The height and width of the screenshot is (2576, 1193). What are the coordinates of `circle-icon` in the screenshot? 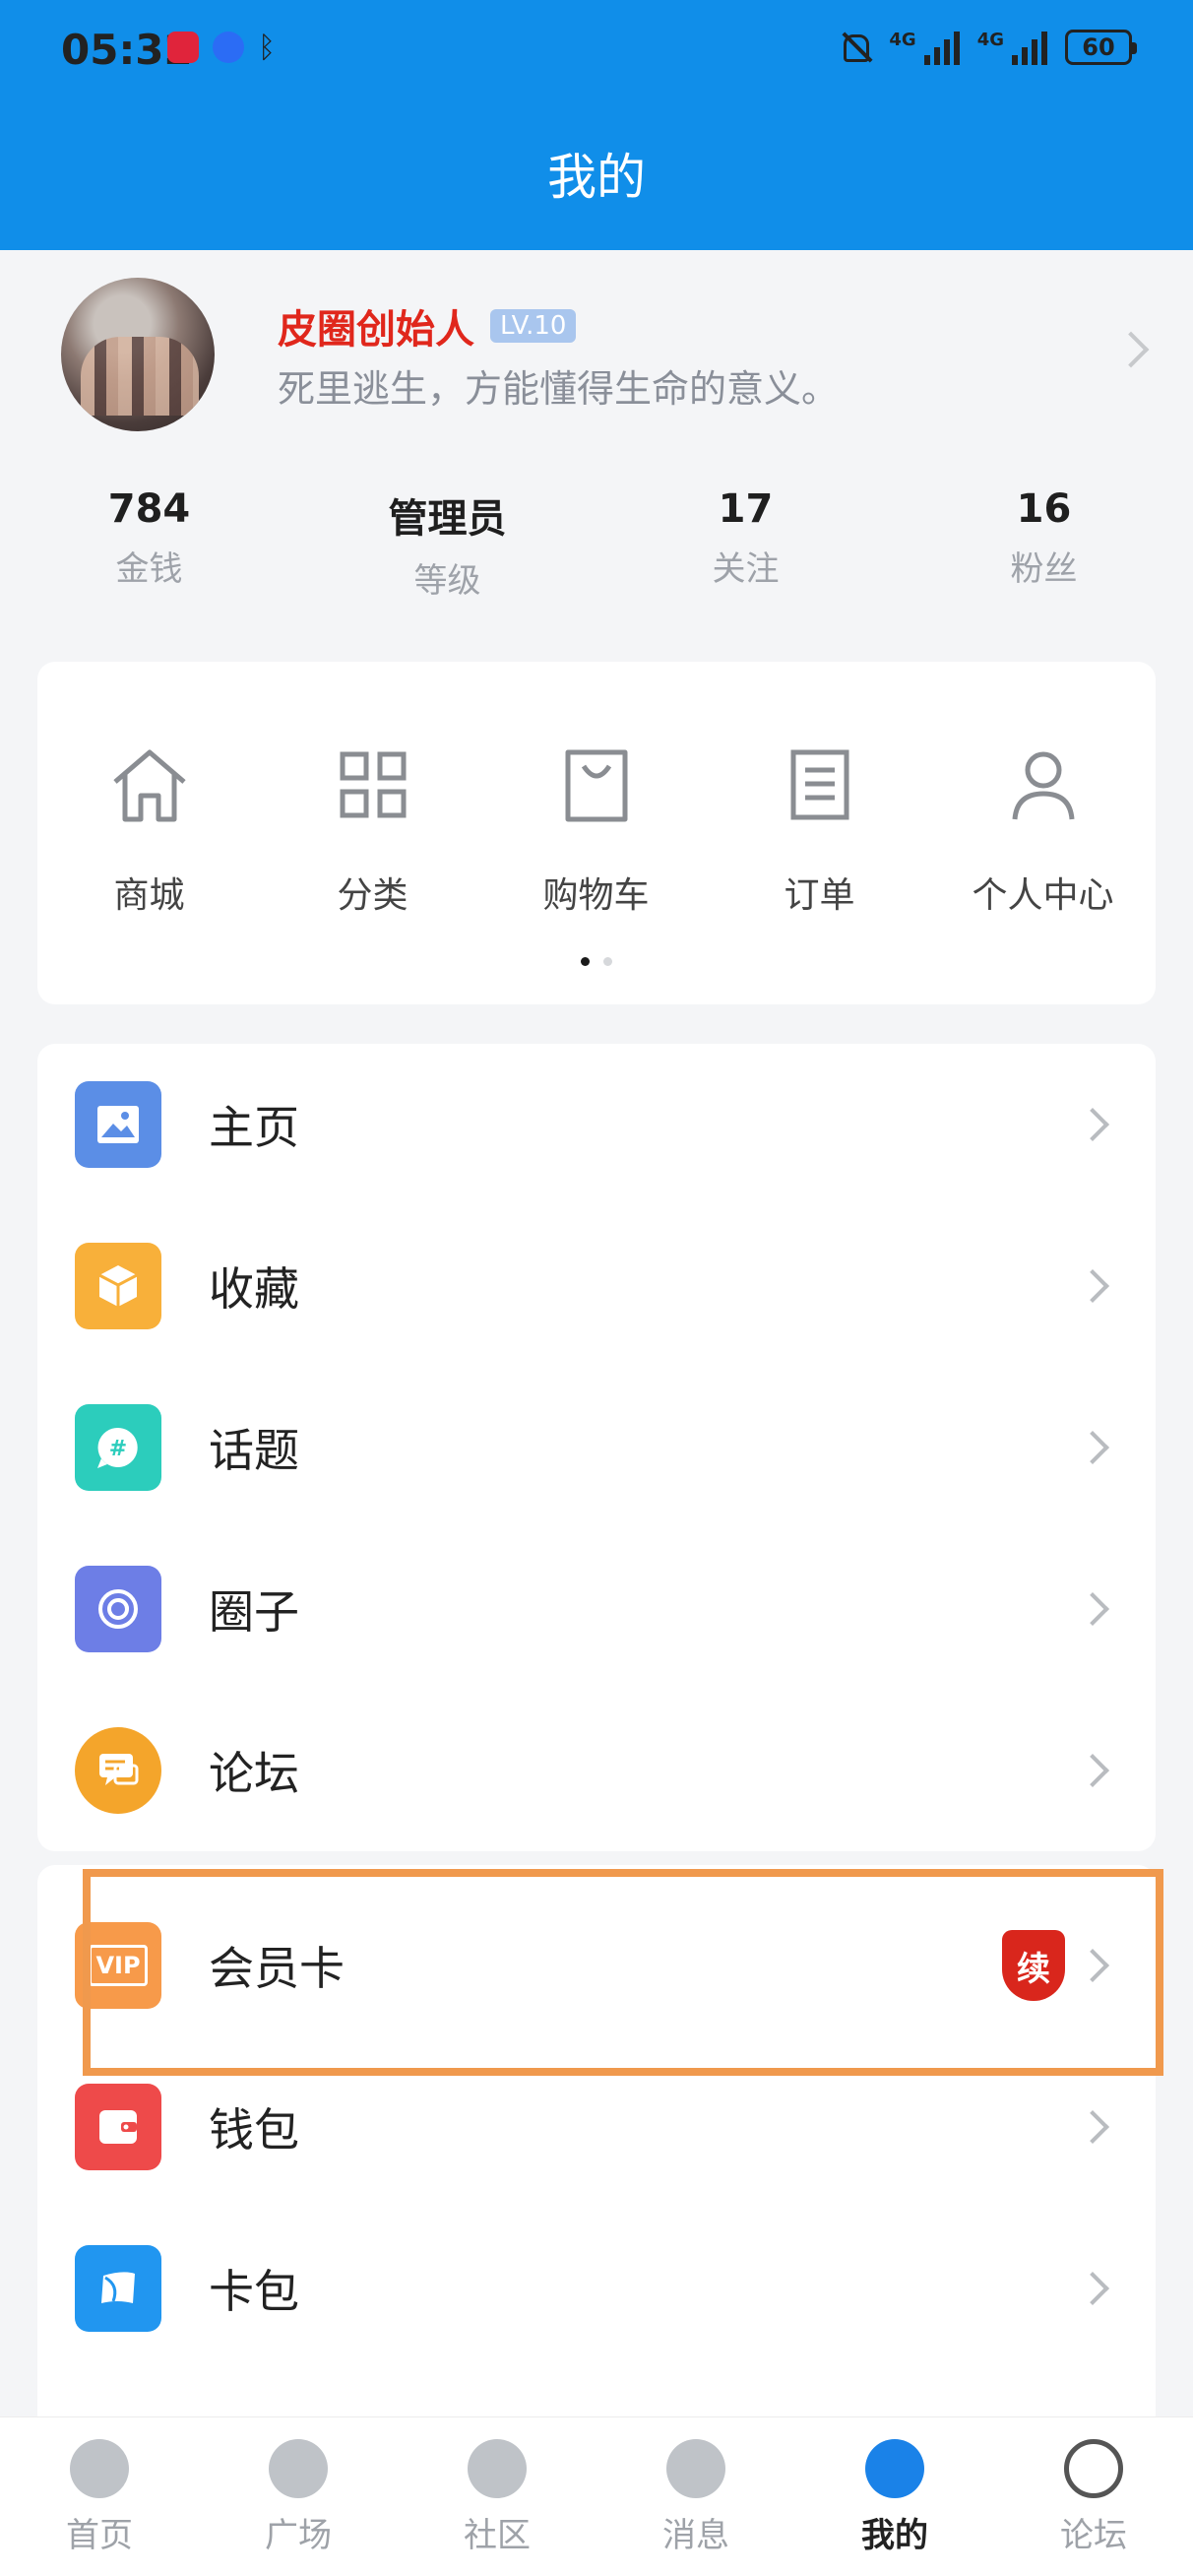 It's located at (118, 1609).